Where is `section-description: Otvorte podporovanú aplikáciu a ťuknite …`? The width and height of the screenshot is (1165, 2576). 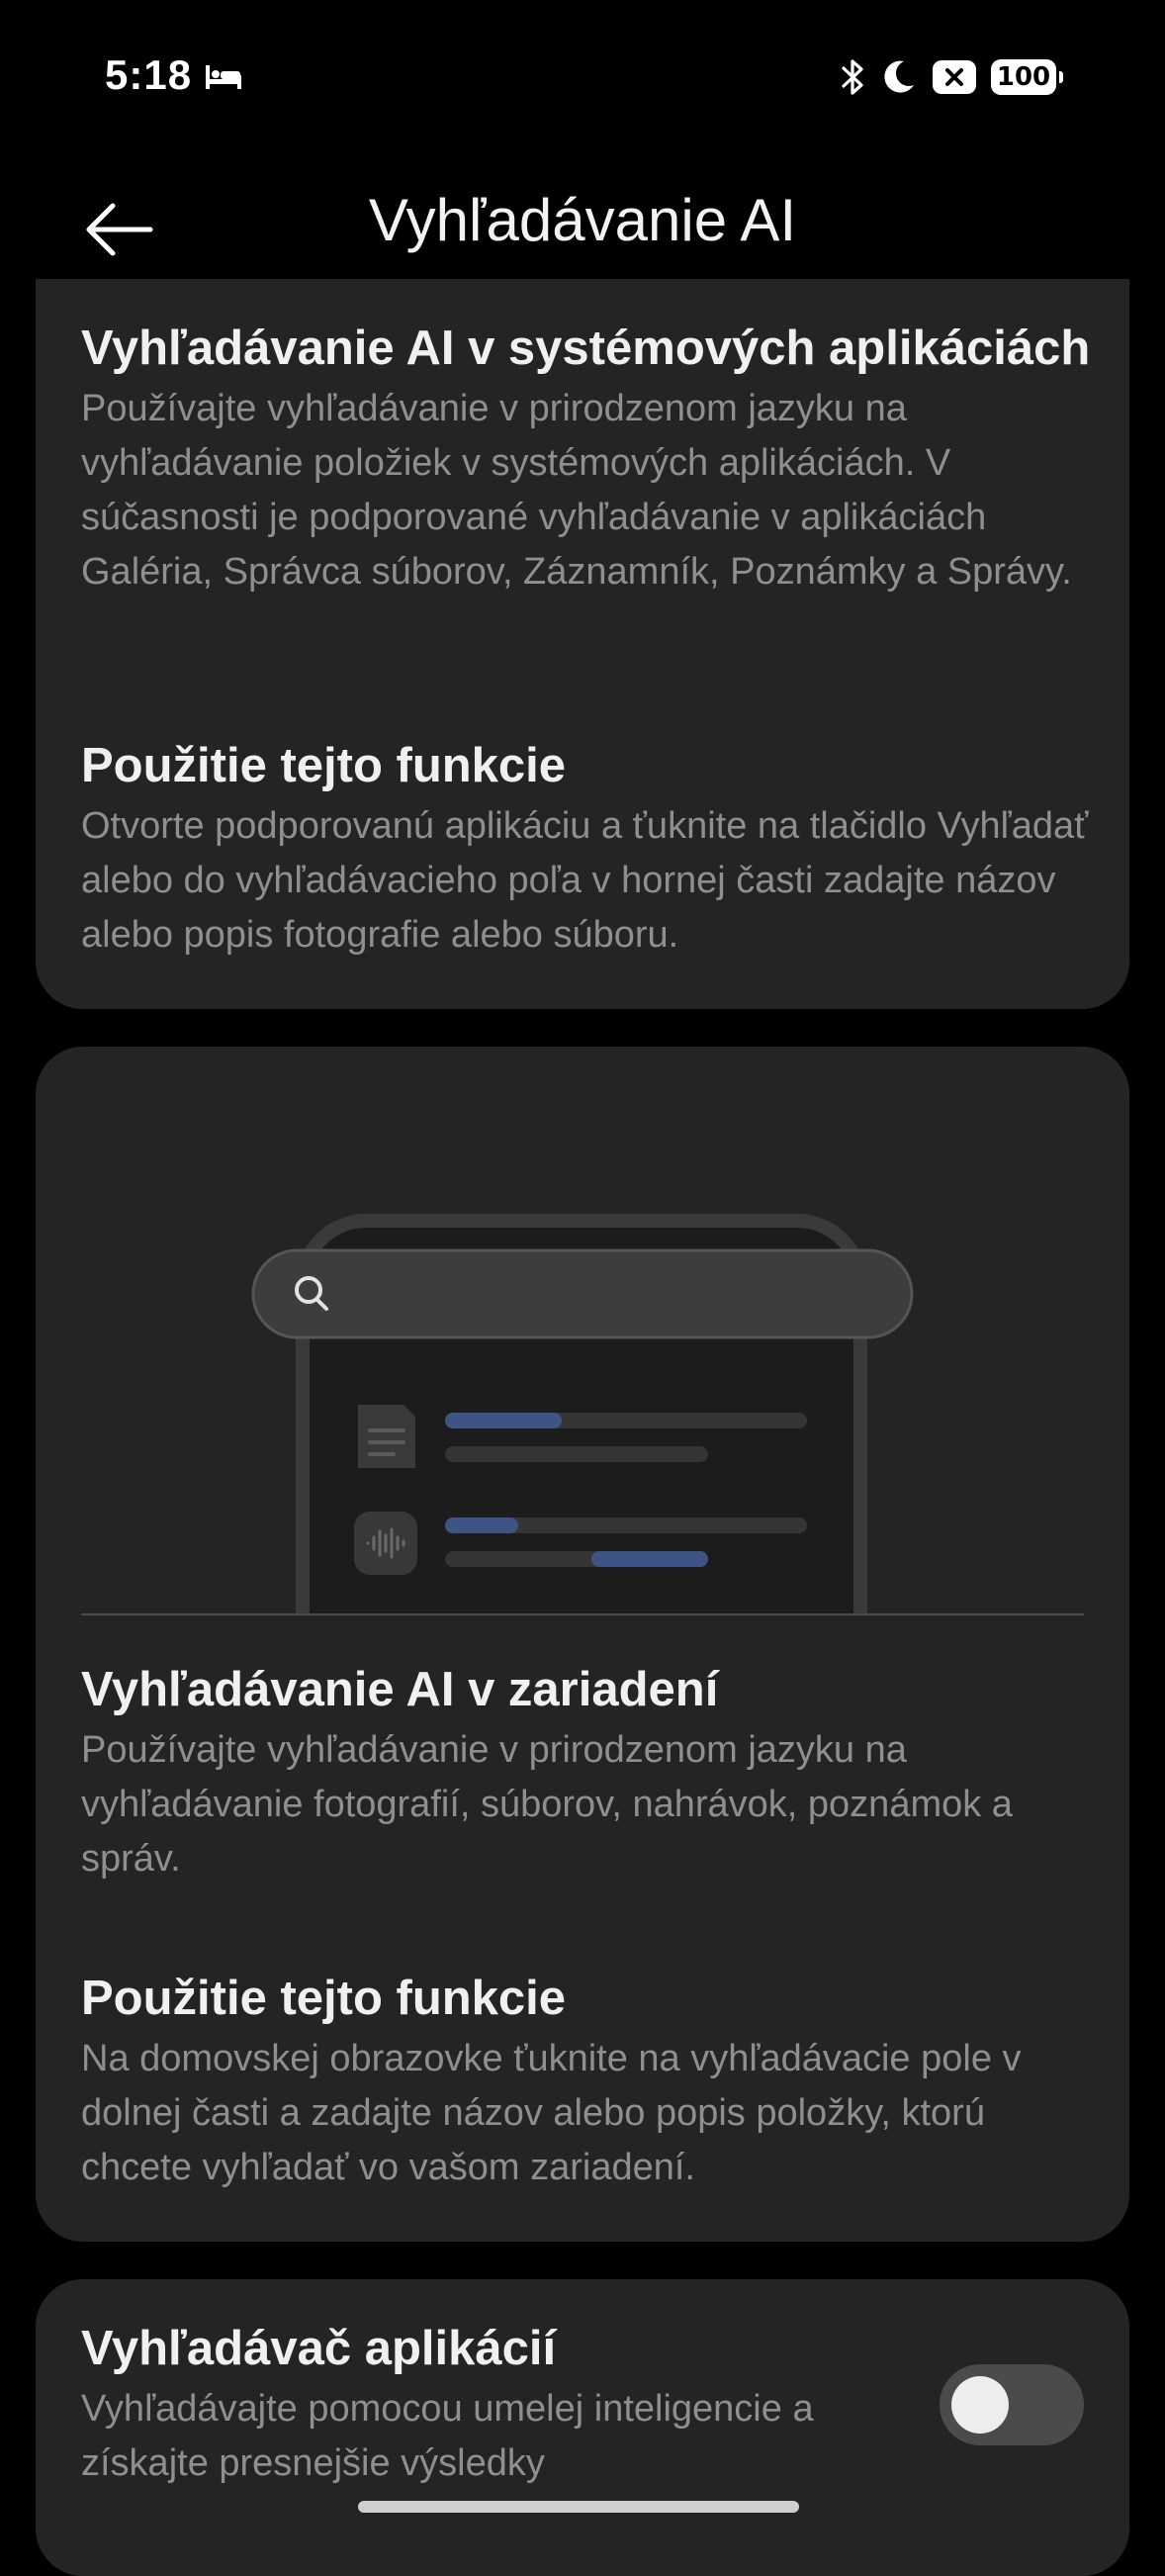
section-description: Otvorte podporovanú aplikáciu a ťuknite … is located at coordinates (585, 881).